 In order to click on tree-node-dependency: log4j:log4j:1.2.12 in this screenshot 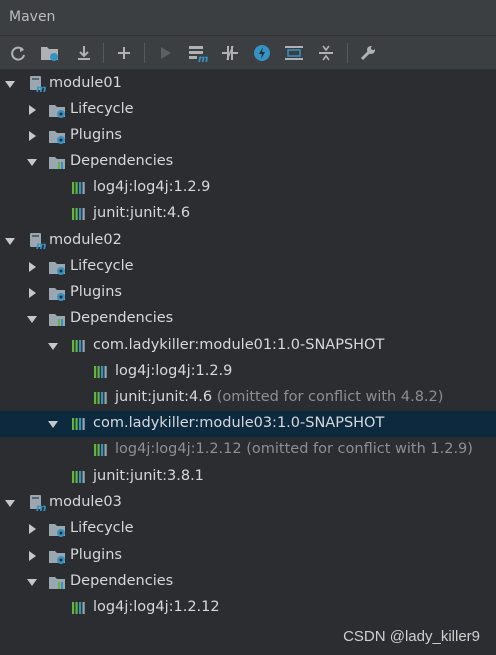, I will do `click(248, 608)`.